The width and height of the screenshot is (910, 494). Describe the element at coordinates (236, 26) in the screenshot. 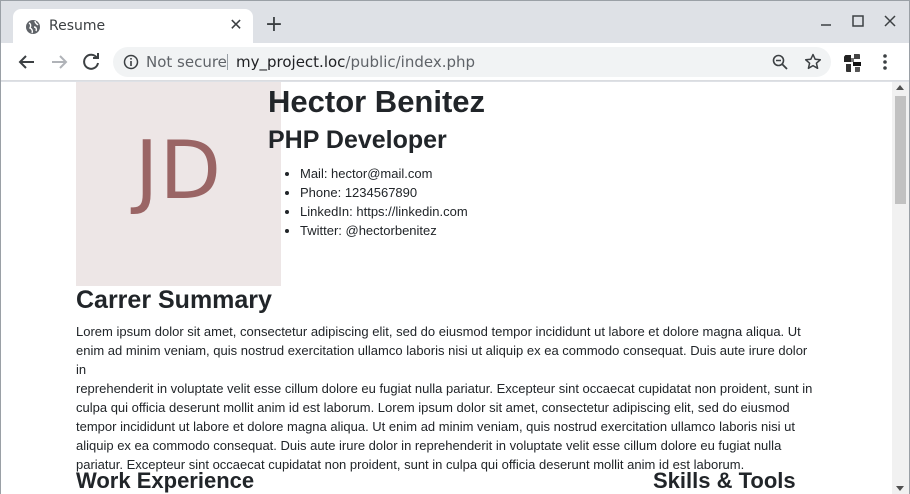

I see `close-tab-icon: ✕` at that location.